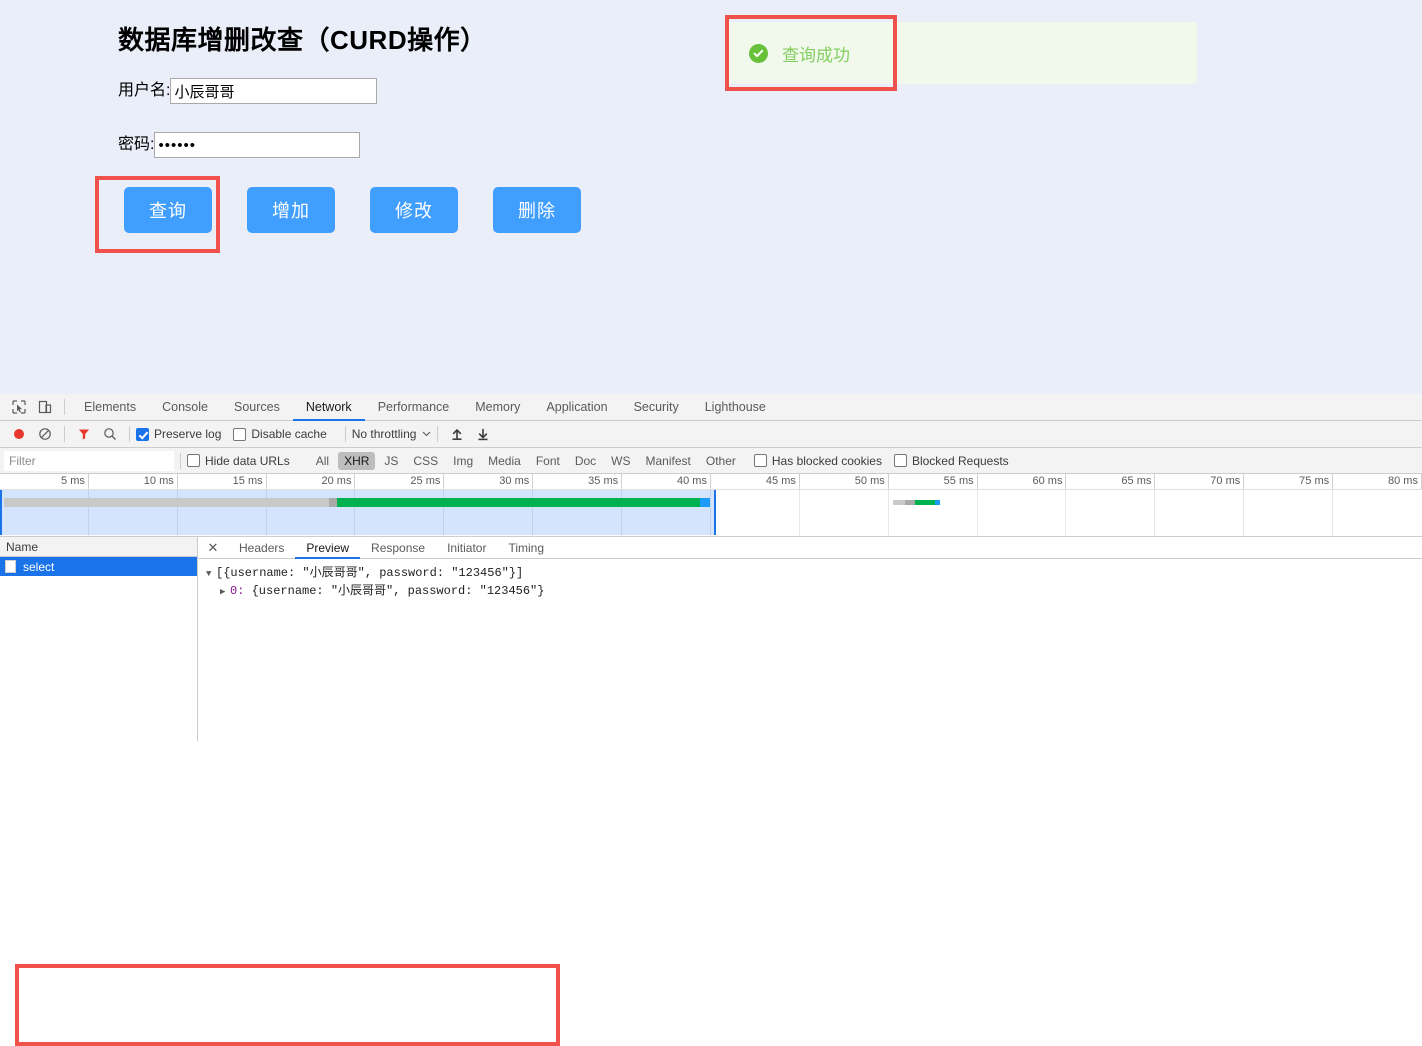 This screenshot has height=1046, width=1422. What do you see at coordinates (780, 481) in the screenshot?
I see `tick-label: 45 ms` at bounding box center [780, 481].